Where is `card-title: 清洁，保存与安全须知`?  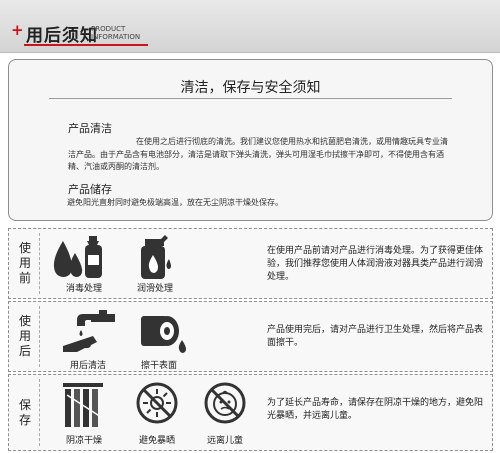 card-title: 清洁，保存与安全须知 is located at coordinates (250, 88).